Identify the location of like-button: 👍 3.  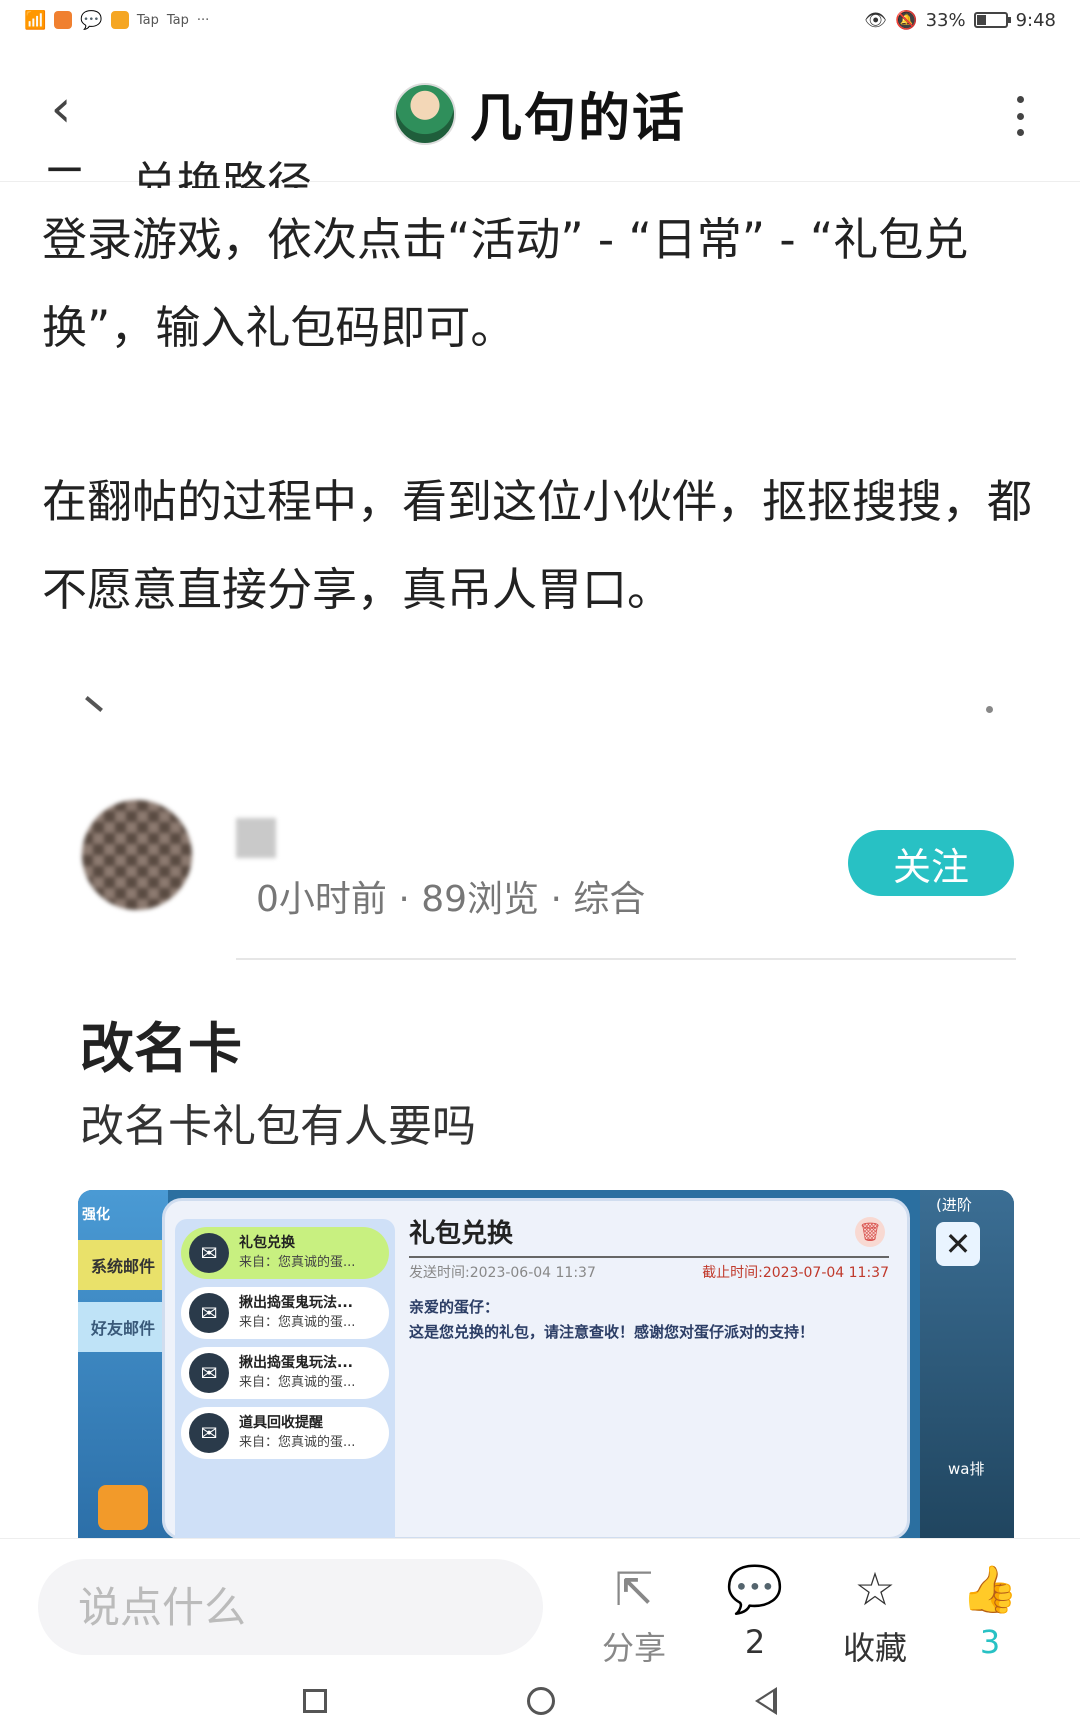
(990, 1611).